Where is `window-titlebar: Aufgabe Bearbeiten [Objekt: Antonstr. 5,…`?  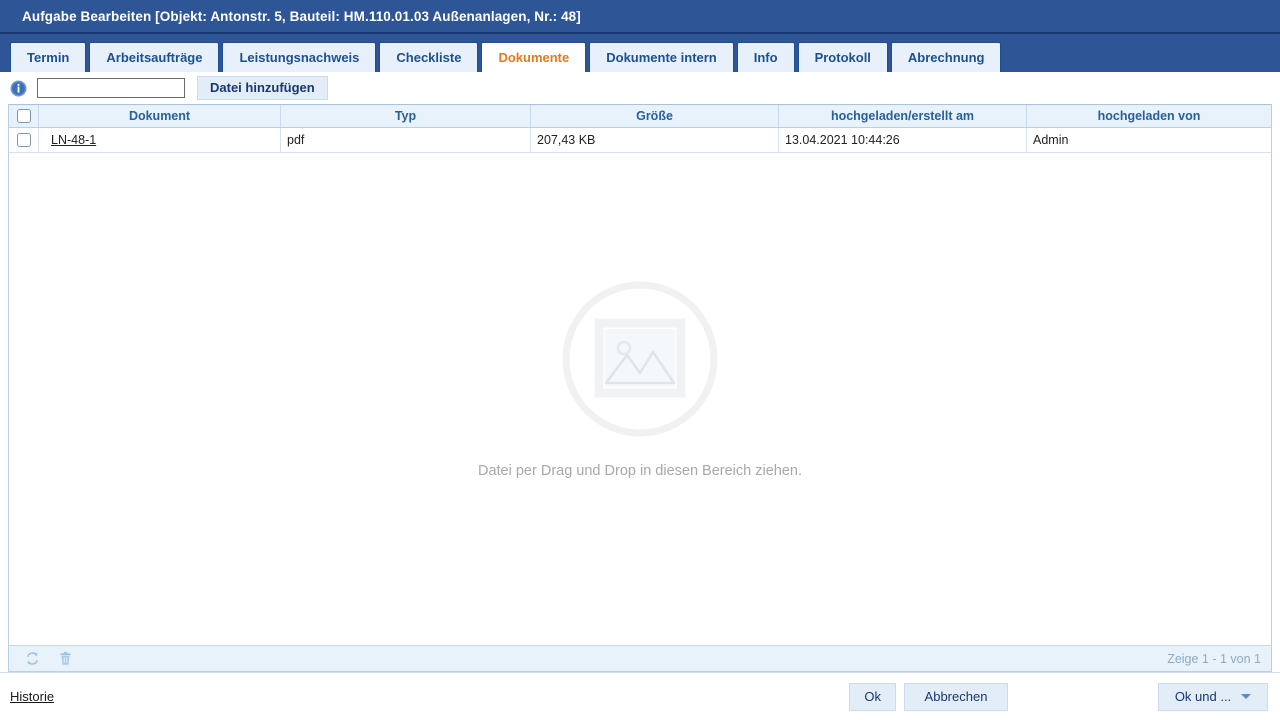
window-titlebar: Aufgabe Bearbeiten [Objekt: Antonstr. 5,… is located at coordinates (640, 17).